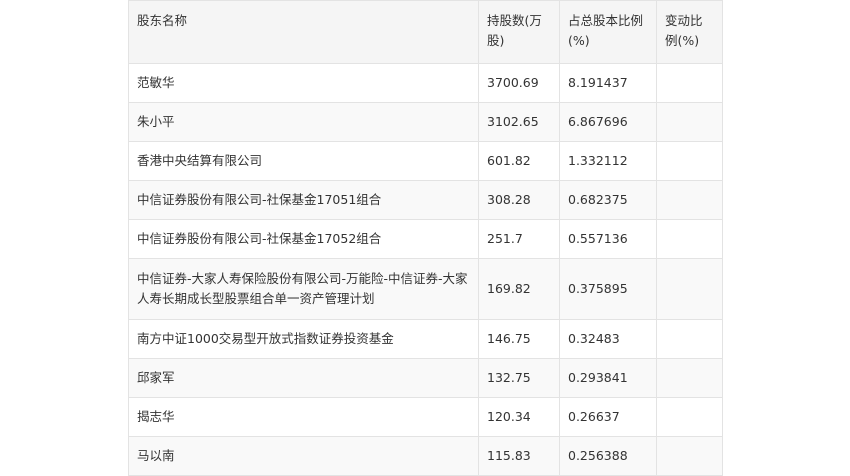 This screenshot has width=850, height=476. Describe the element at coordinates (519, 239) in the screenshot. I see `cell-shares: 251.7` at that location.